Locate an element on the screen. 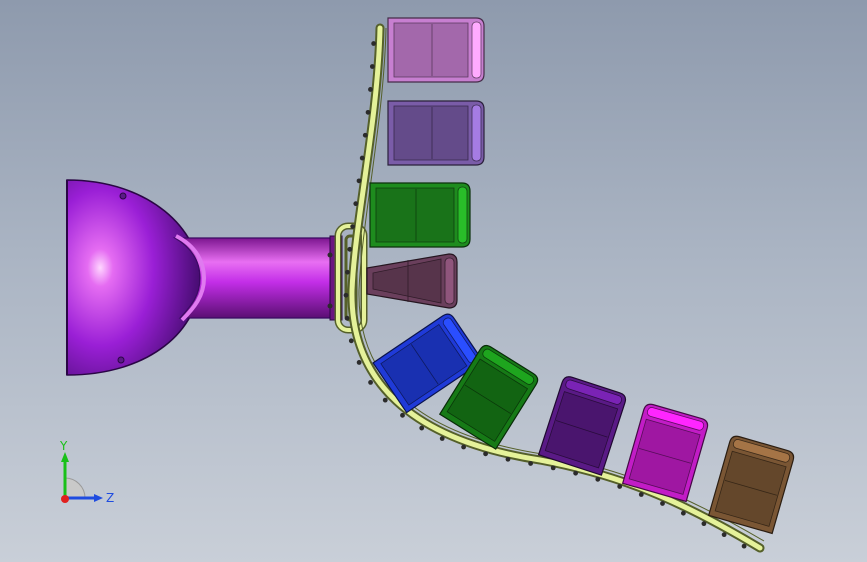 This screenshot has width=867, height=562. coordinate-triad: Y Z is located at coordinates (86, 472).